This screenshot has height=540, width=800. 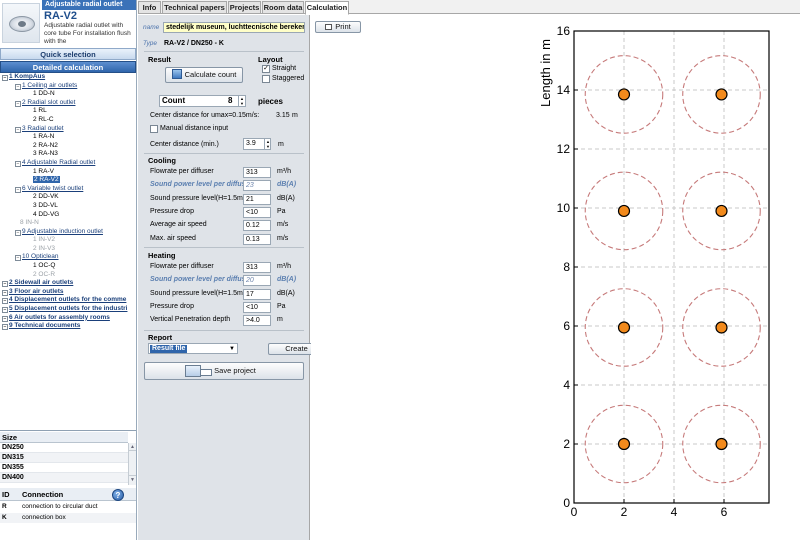 I want to click on tree-item: −1 KompAus, so click(x=68, y=77).